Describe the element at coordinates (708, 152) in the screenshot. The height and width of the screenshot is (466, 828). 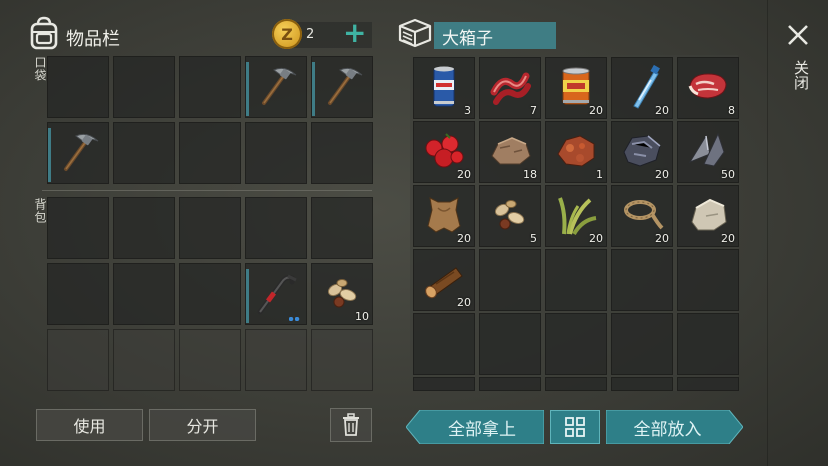
I see `chest-slot: 50` at that location.